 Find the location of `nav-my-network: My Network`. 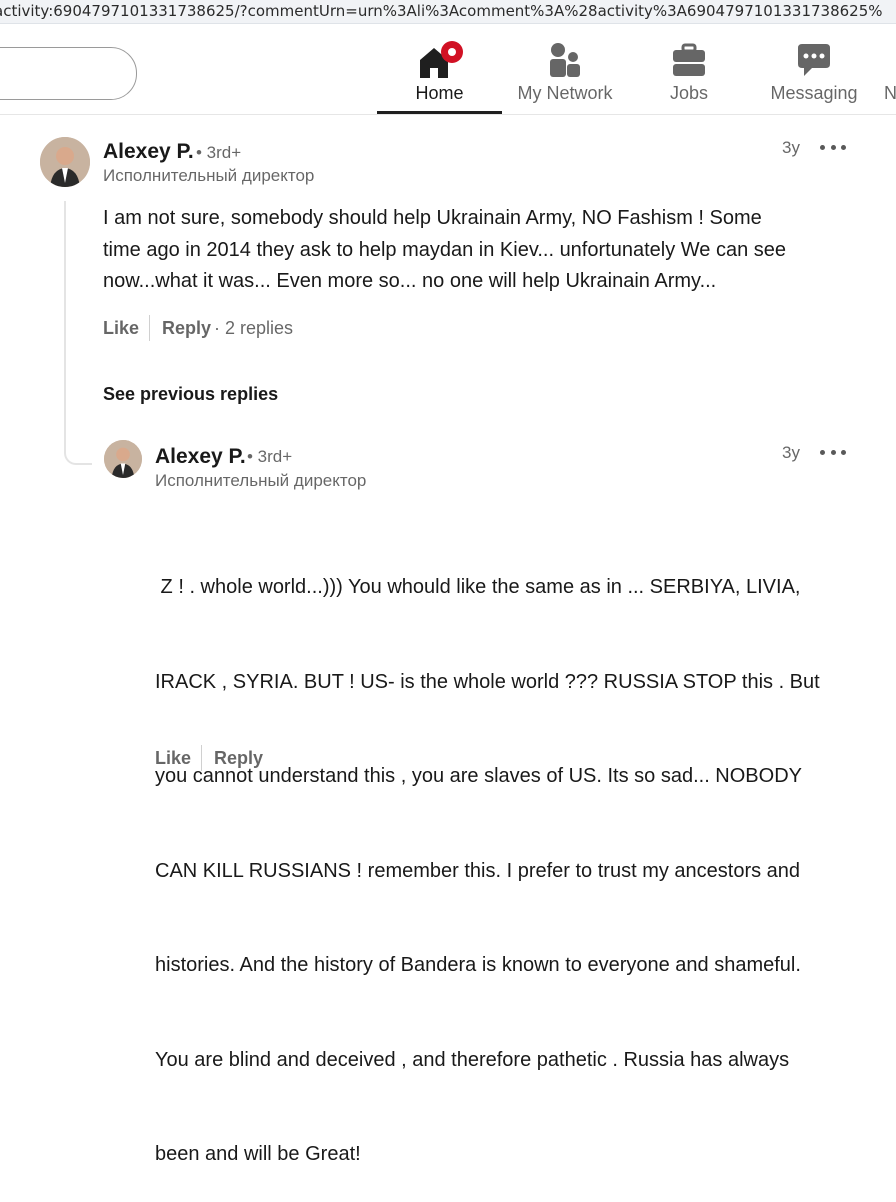

nav-my-network: My Network is located at coordinates (565, 75).